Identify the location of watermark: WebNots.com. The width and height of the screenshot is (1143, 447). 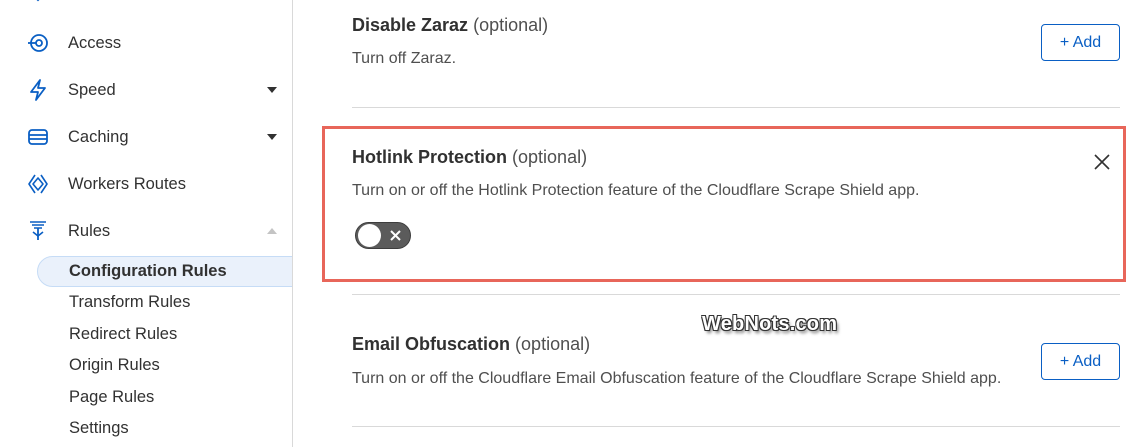
(770, 324).